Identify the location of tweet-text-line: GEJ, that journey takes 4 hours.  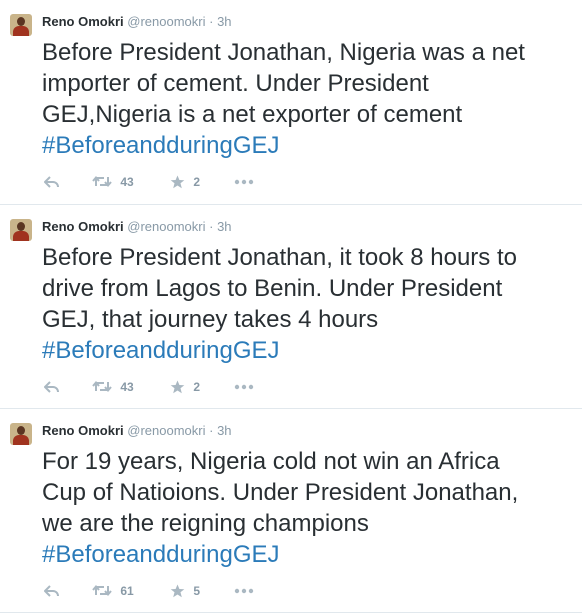
(210, 319).